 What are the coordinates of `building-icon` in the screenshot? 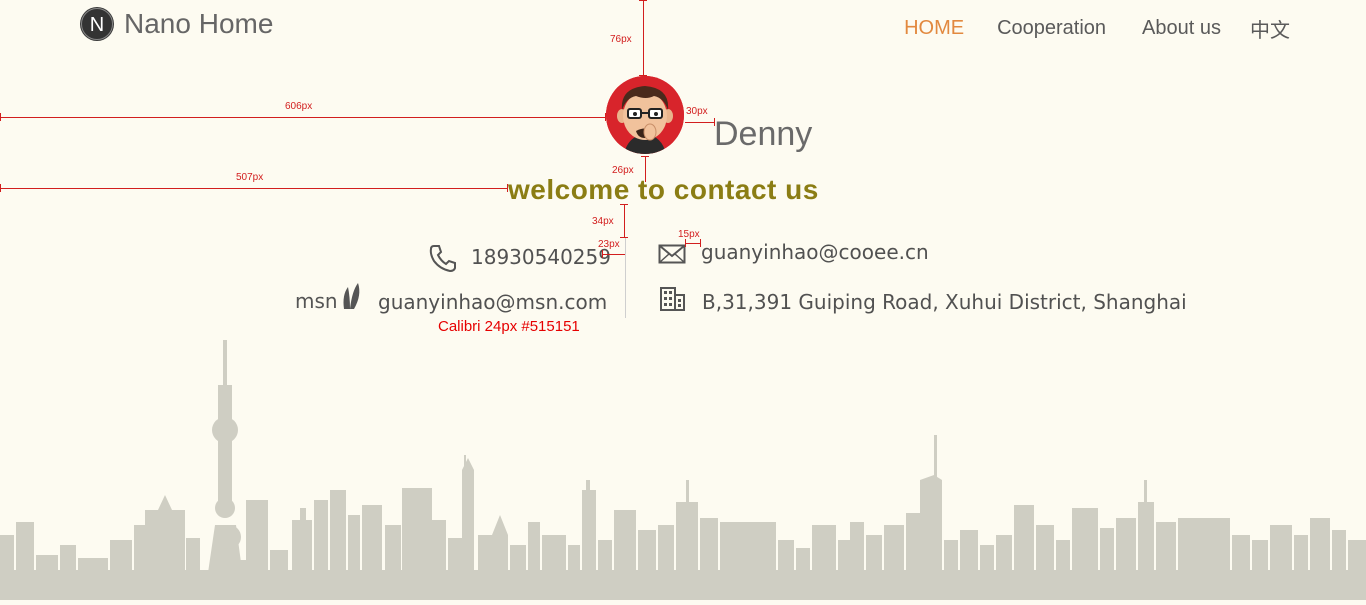 It's located at (672, 301).